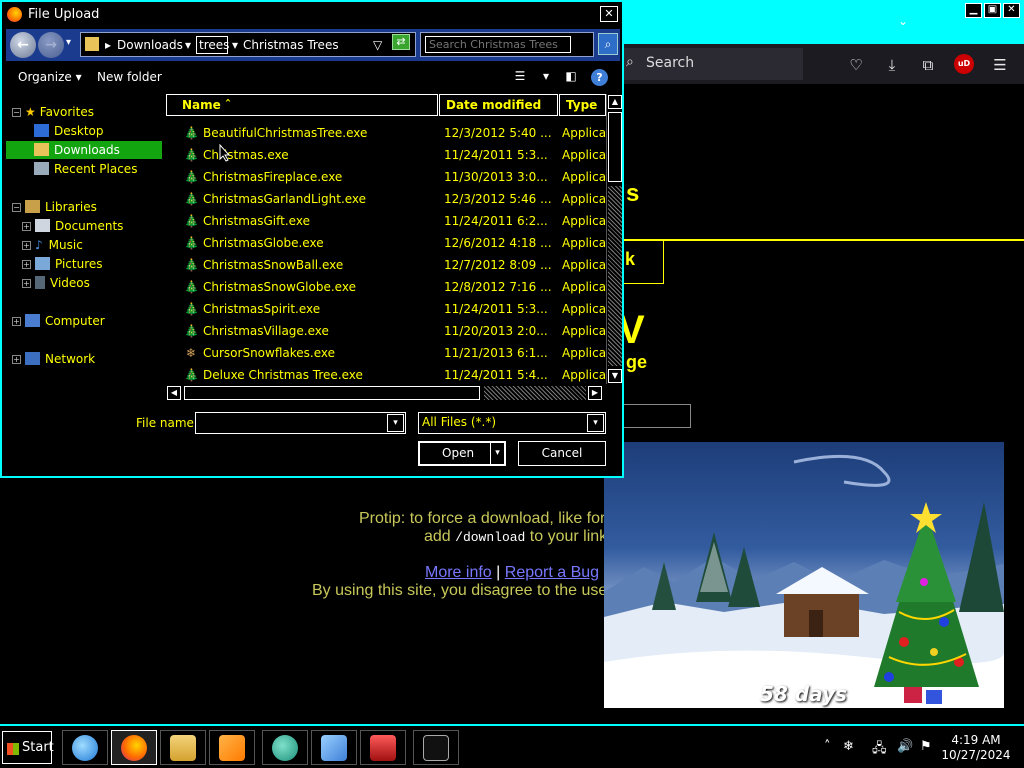 Image resolution: width=1024 pixels, height=768 pixels. Describe the element at coordinates (212, 45) in the screenshot. I see `address-typed-text: trees` at that location.